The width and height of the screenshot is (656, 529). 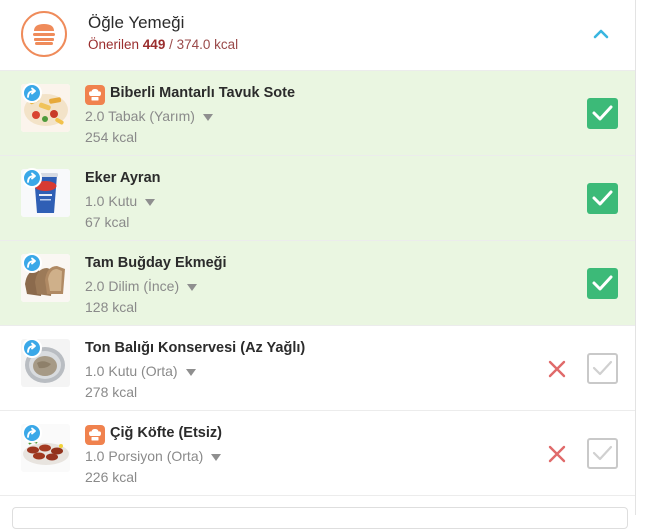 I want to click on consumed-kcal: 449, so click(x=154, y=44).